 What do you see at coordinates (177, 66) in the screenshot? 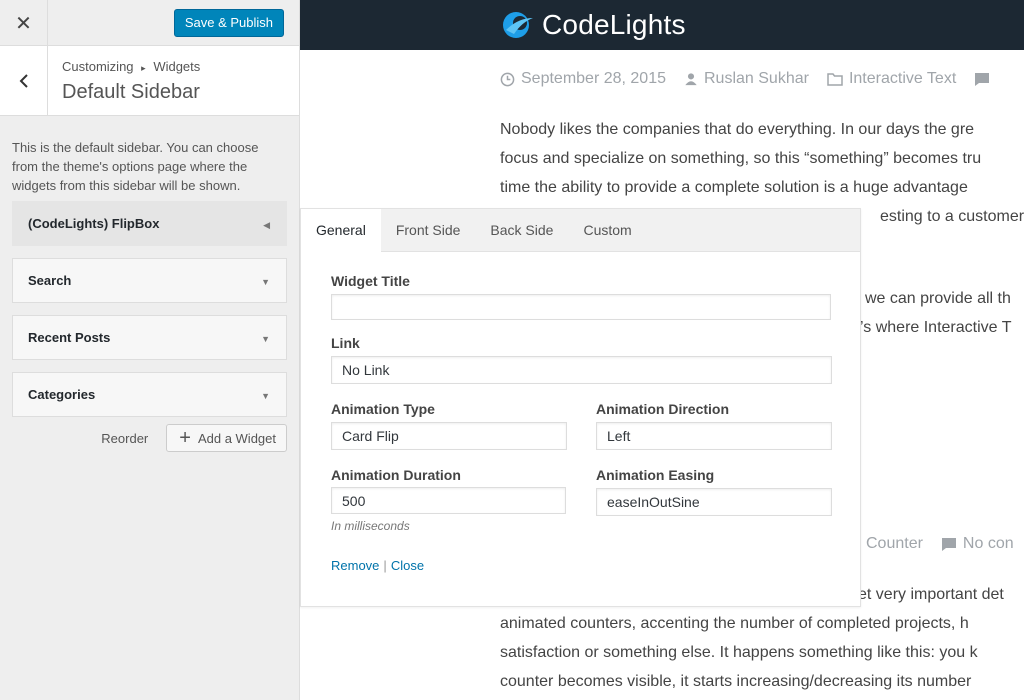
I see `breadcrumb-current: Widgets` at bounding box center [177, 66].